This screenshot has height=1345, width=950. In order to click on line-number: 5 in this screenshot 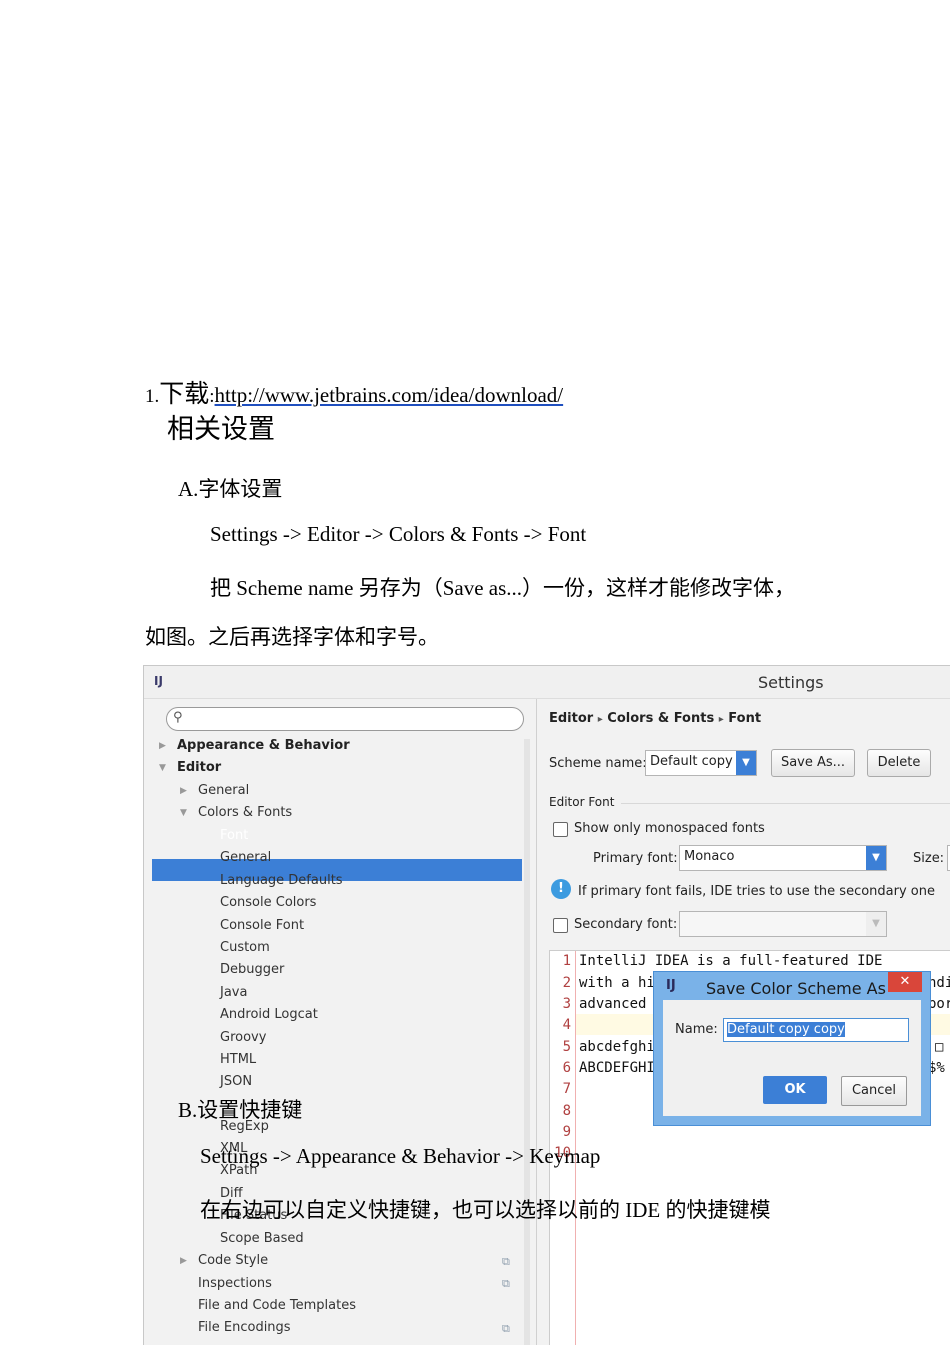, I will do `click(566, 1047)`.